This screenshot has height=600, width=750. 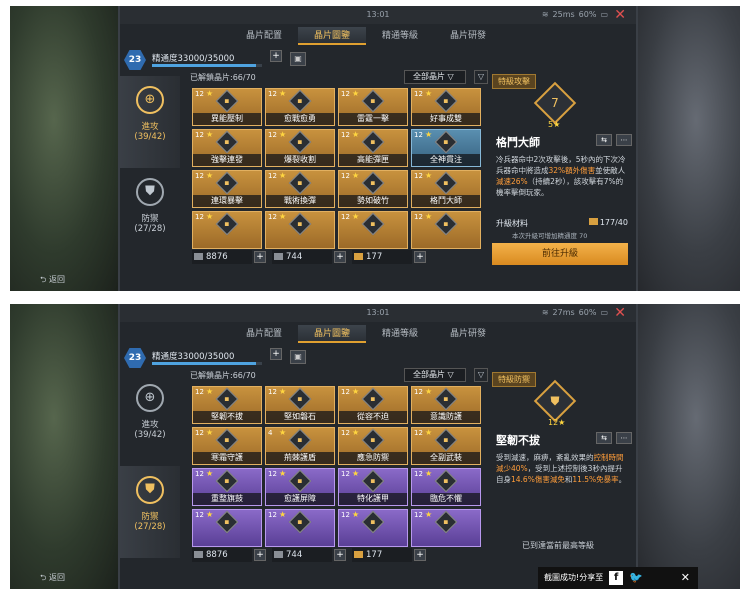 I want to click on chip-card: 12 ★ ◆ 寒霜守護, so click(x=227, y=446).